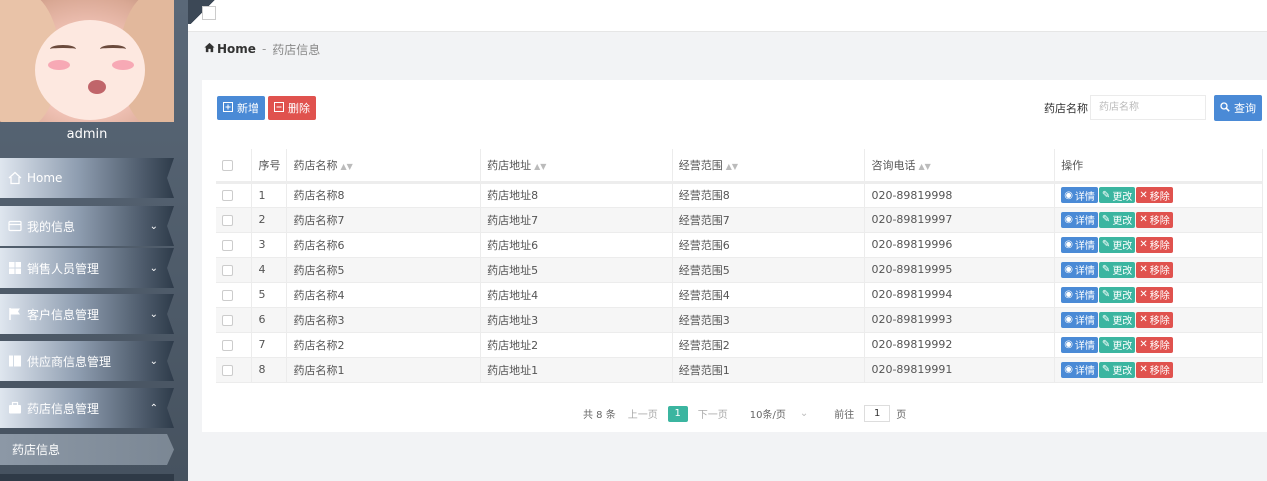  I want to click on table-row: 1 药店名称8 药店地址8 经营范围8 020-89819998 ◉ 详情 ✎ 更改 ✕ 移除, so click(739, 195).